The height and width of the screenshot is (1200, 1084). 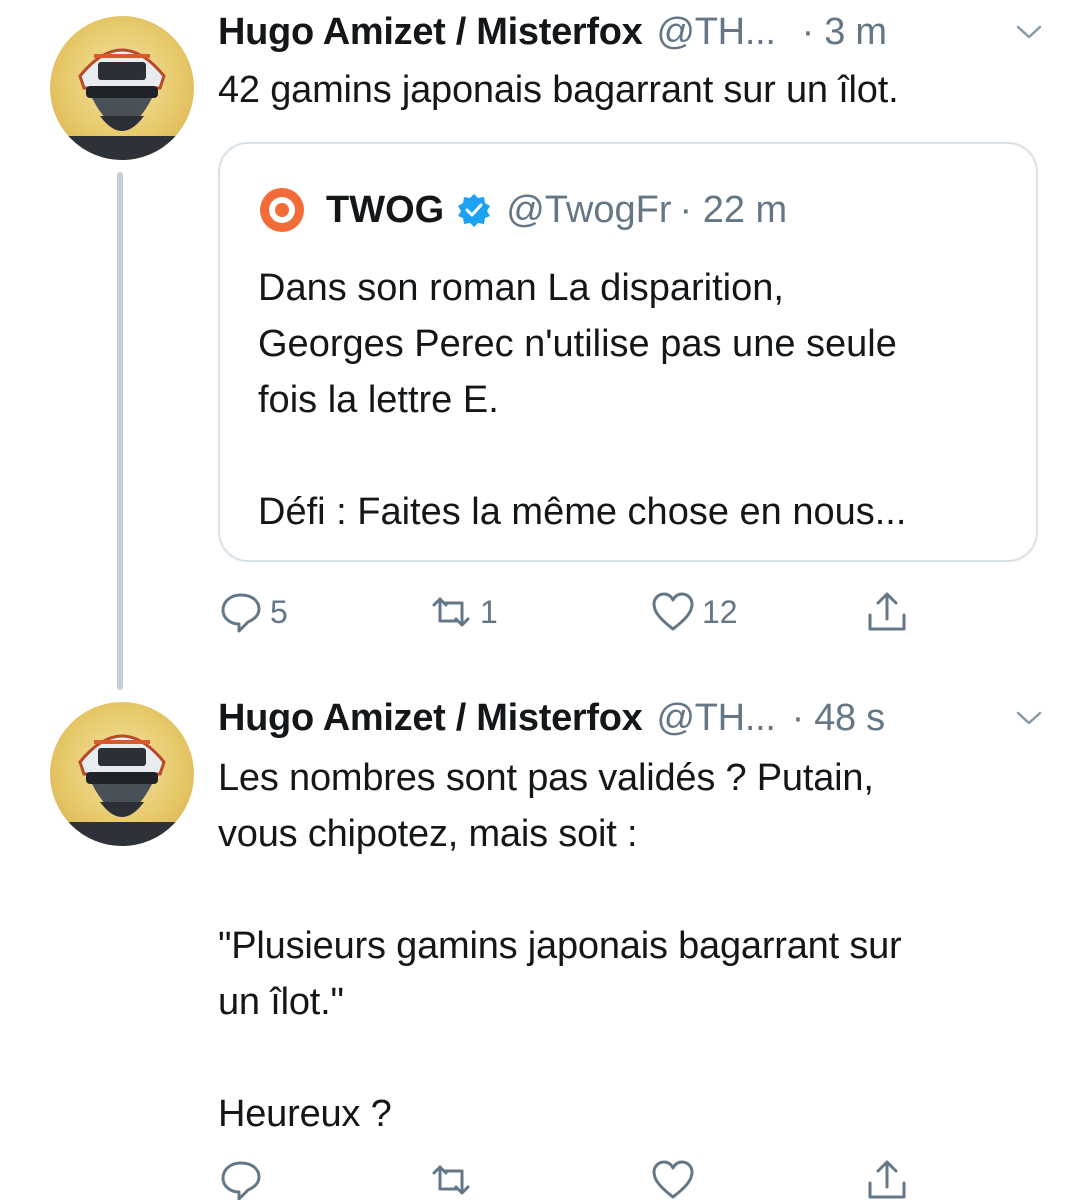 I want to click on tweet-timestamp: · 48 s, so click(x=839, y=718).